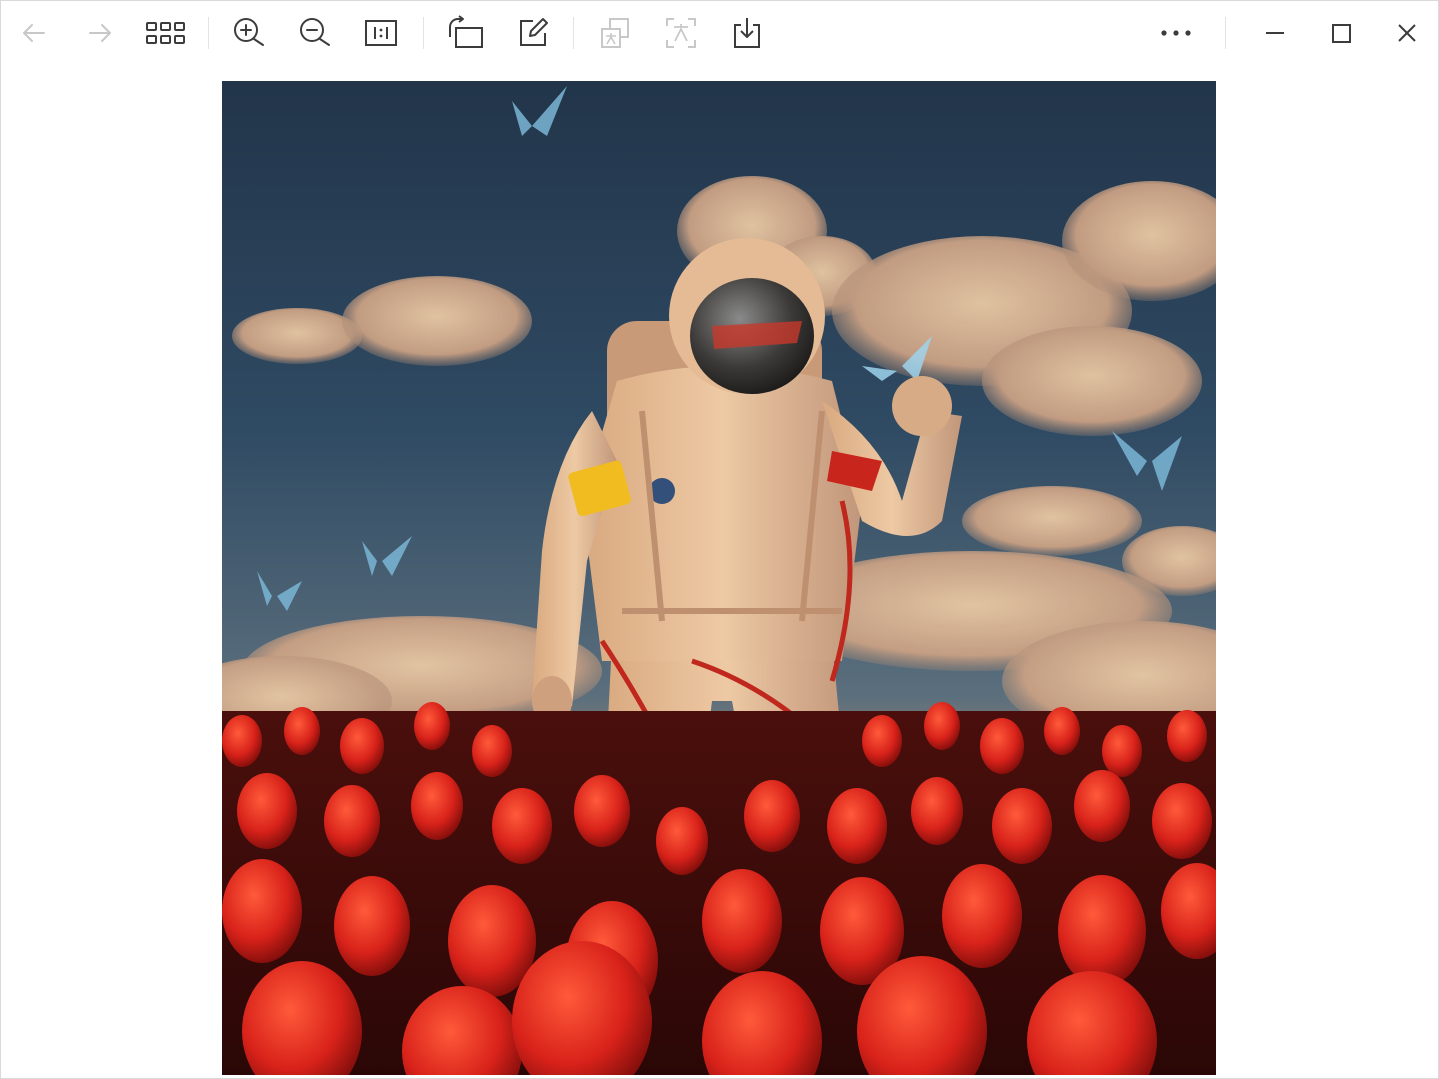  I want to click on zoom-out-icon, so click(315, 32).